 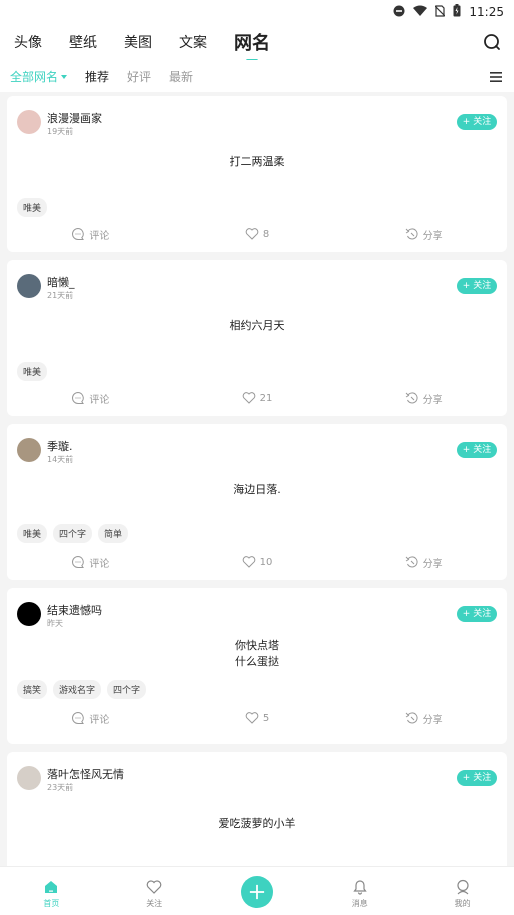 I want to click on search-icon, so click(x=492, y=42).